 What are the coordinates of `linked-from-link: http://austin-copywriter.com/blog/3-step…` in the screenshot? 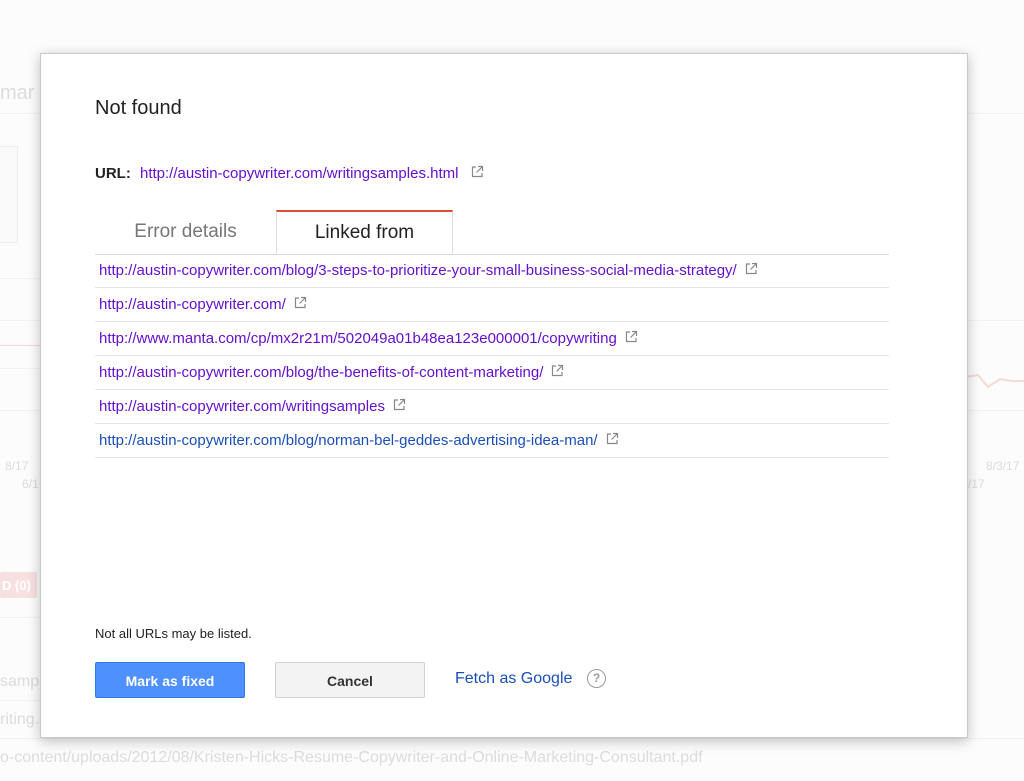 It's located at (418, 270).